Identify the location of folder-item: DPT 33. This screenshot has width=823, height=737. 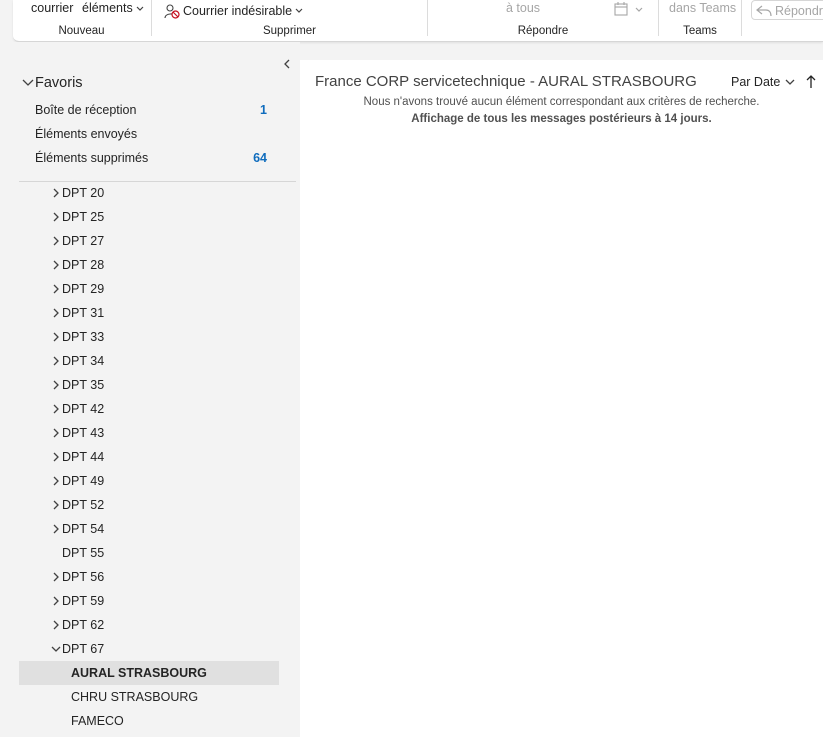
(165, 337).